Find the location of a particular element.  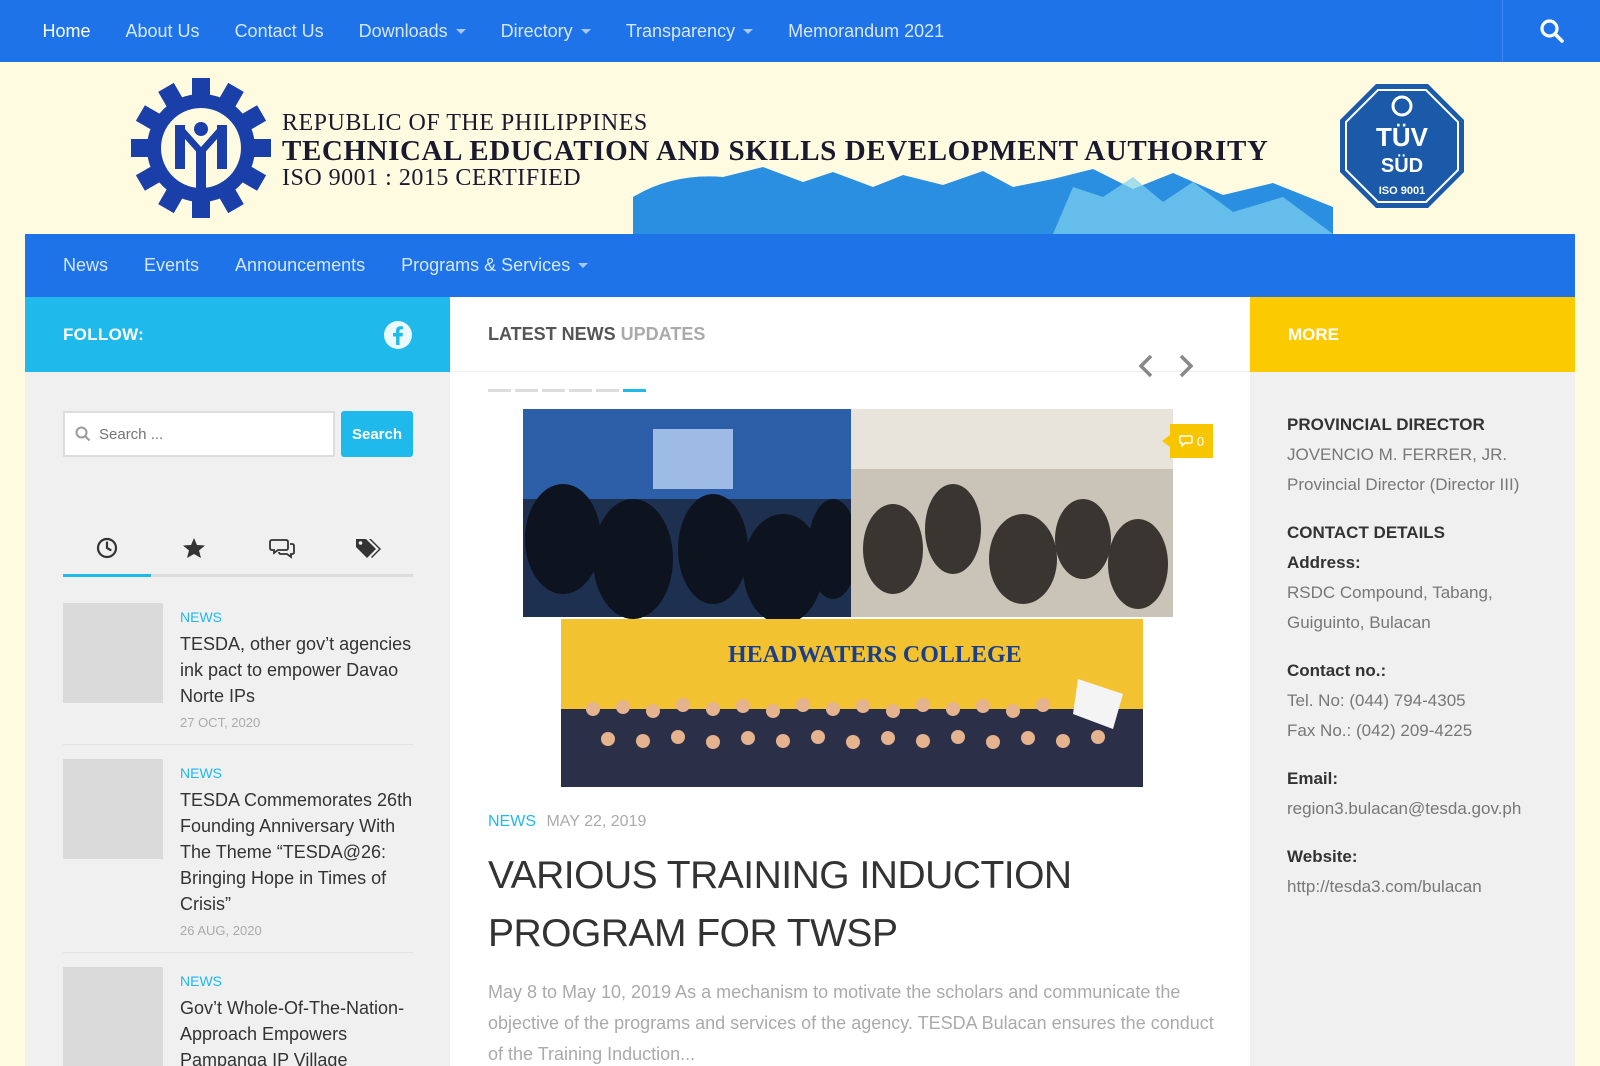

top-search-button is located at coordinates (1551, 31).